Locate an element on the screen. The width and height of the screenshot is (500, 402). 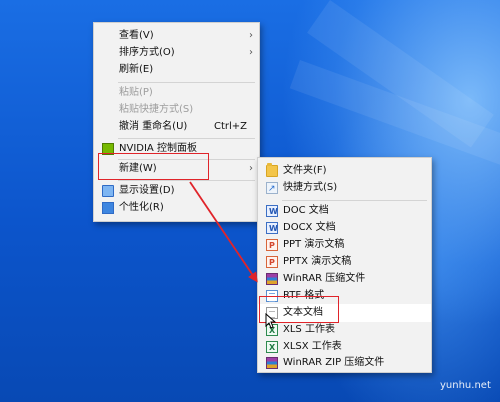
menu-item-paste: 粘贴(P) is located at coordinates (176, 93).